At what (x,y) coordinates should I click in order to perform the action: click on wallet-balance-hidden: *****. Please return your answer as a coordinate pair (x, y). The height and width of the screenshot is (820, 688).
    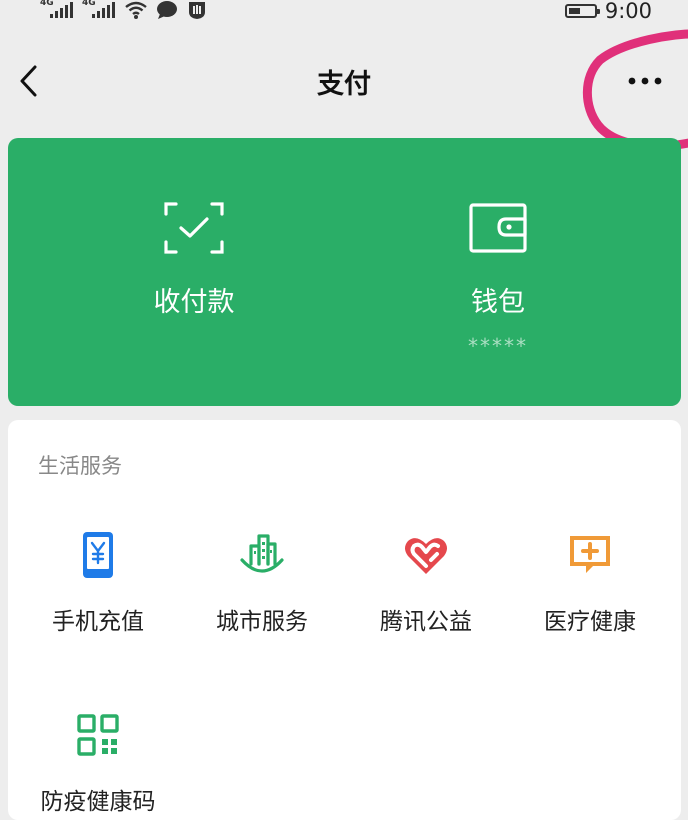
    Looking at the image, I should click on (498, 346).